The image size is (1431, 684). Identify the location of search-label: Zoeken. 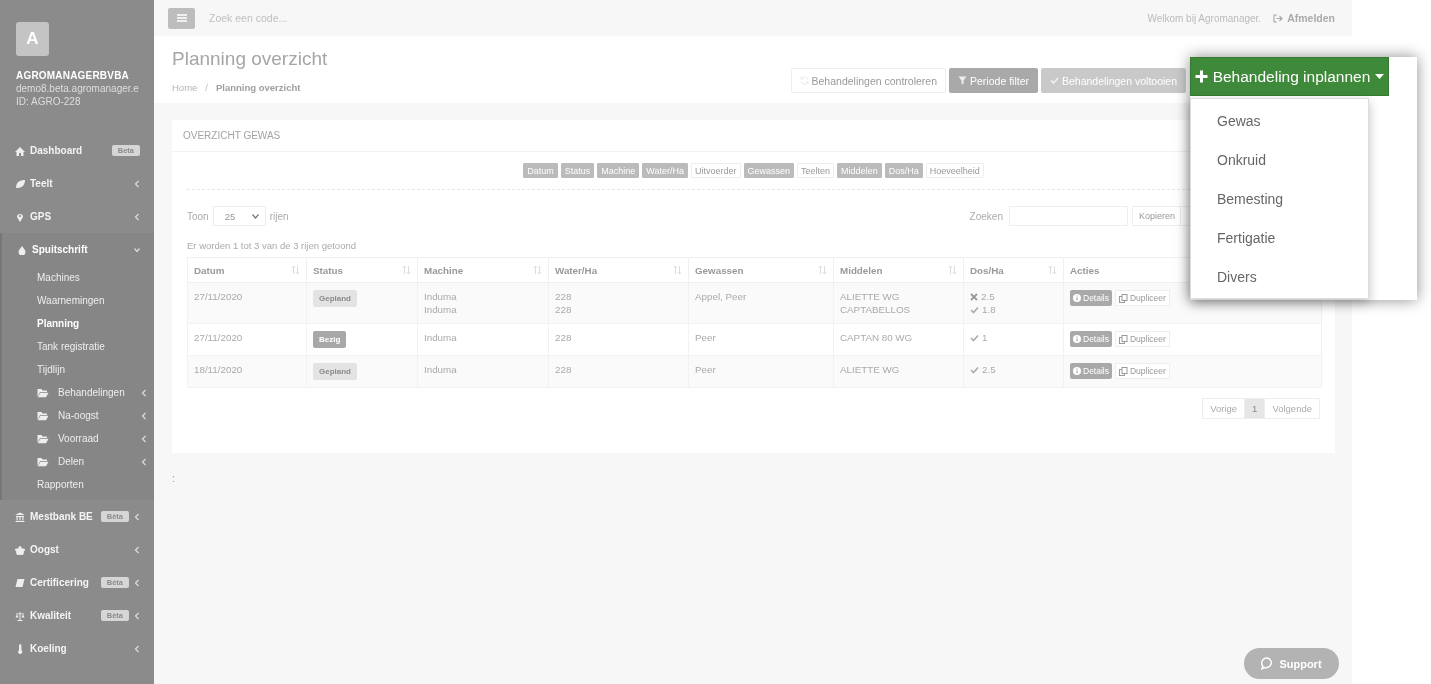
(986, 216).